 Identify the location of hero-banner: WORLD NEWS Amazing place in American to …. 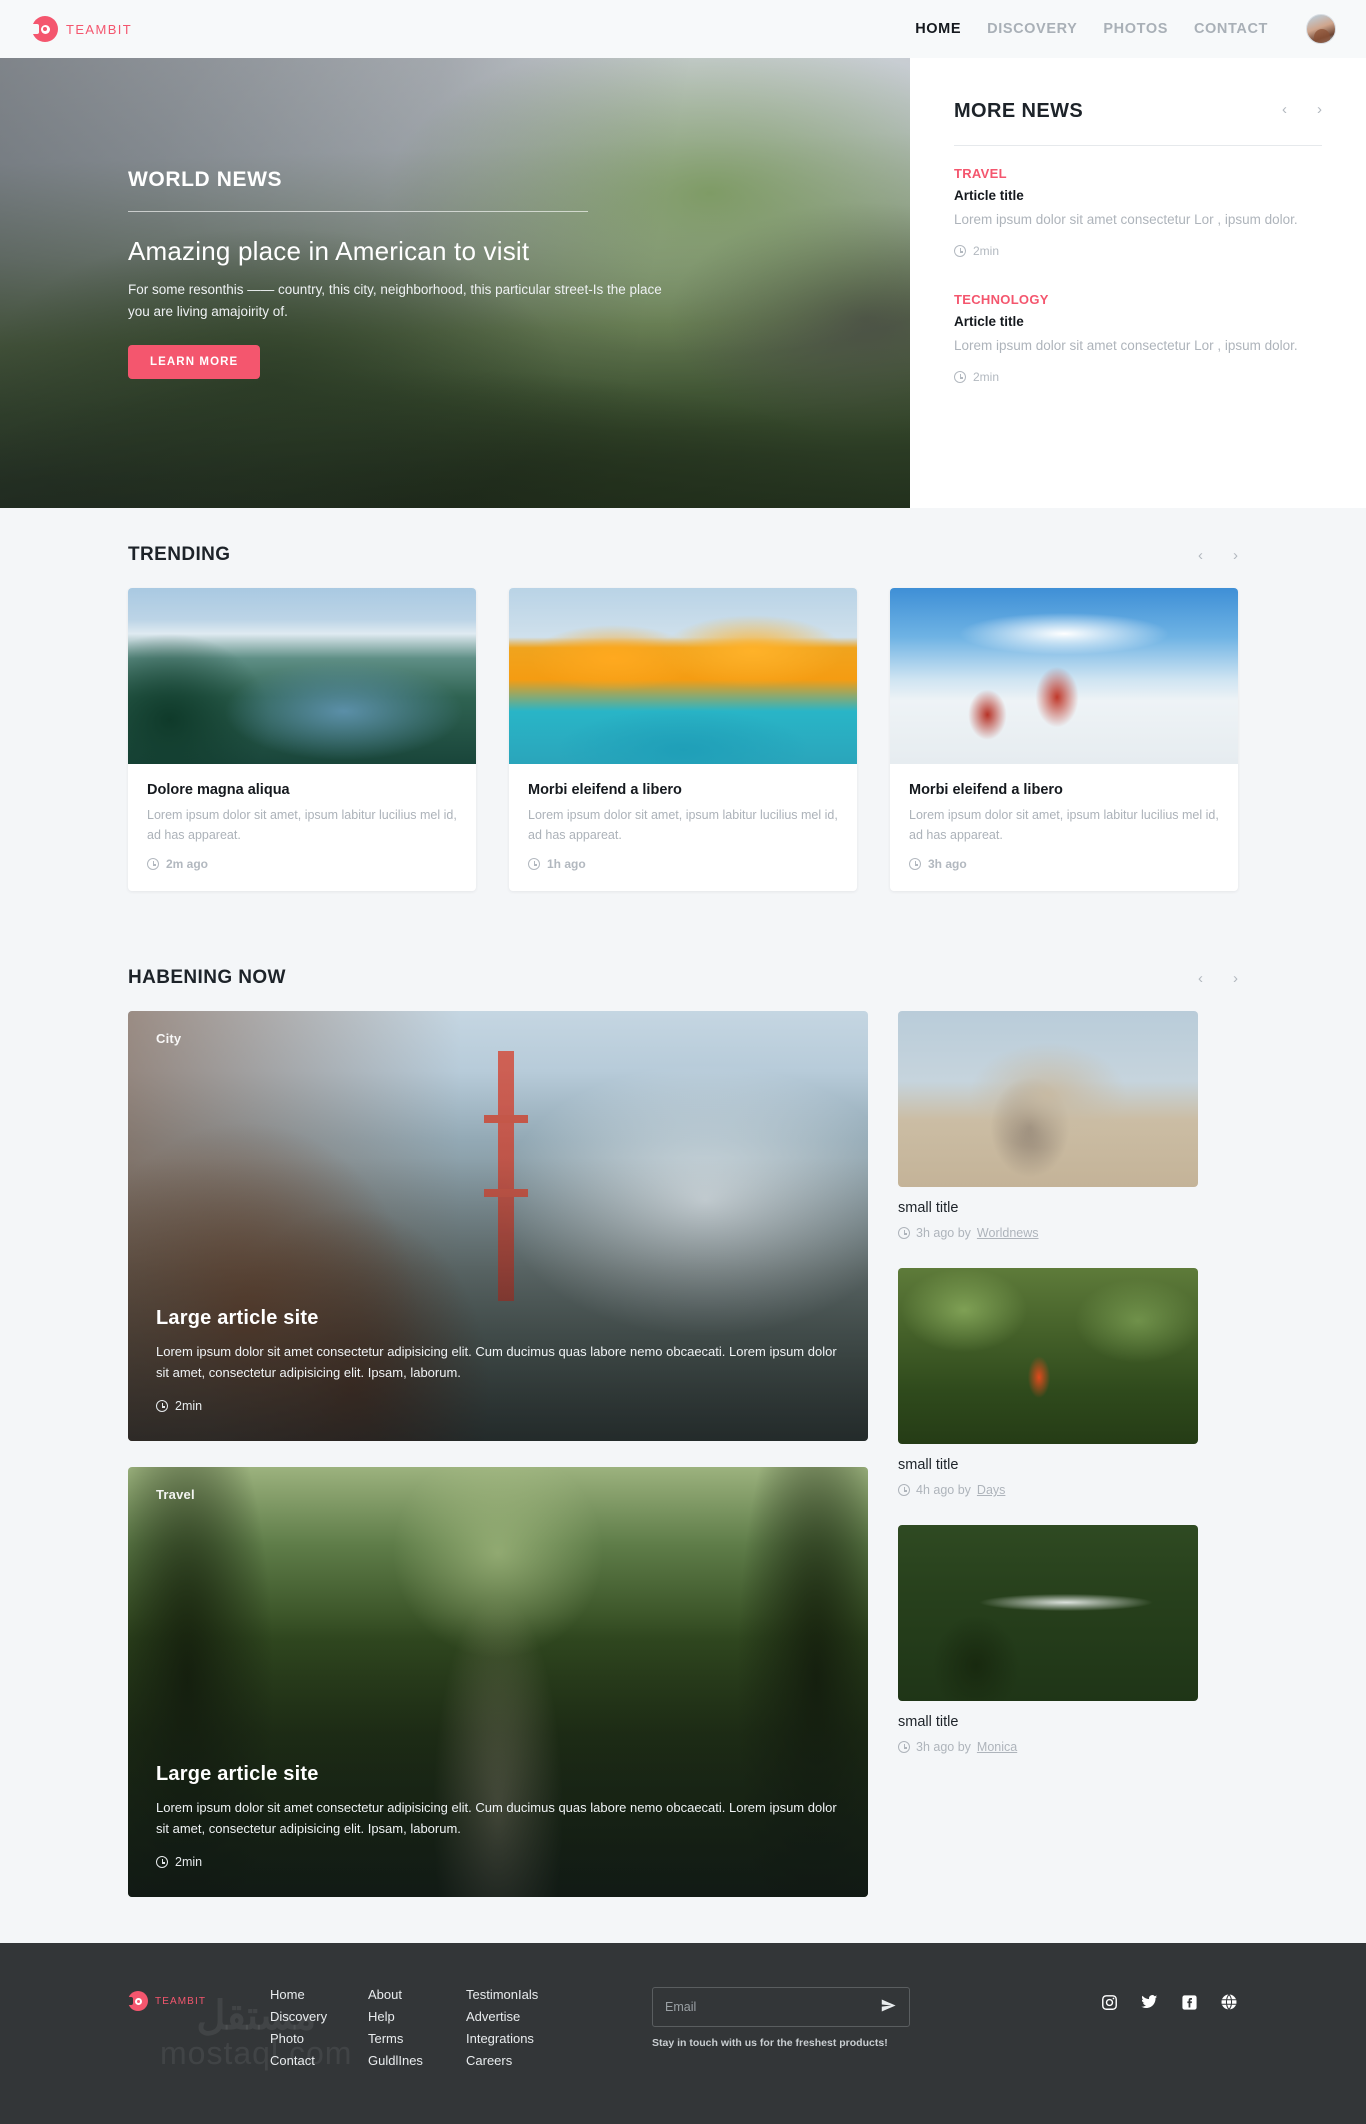
(455, 283).